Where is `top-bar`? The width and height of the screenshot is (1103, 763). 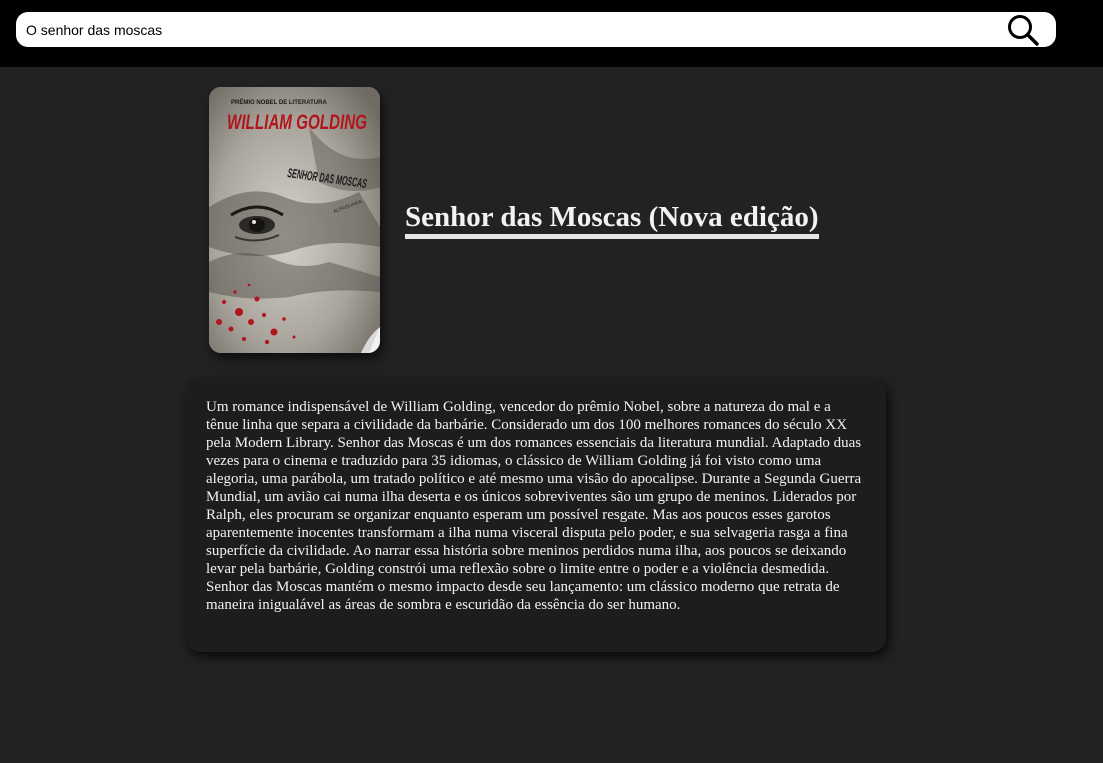
top-bar is located at coordinates (551, 33).